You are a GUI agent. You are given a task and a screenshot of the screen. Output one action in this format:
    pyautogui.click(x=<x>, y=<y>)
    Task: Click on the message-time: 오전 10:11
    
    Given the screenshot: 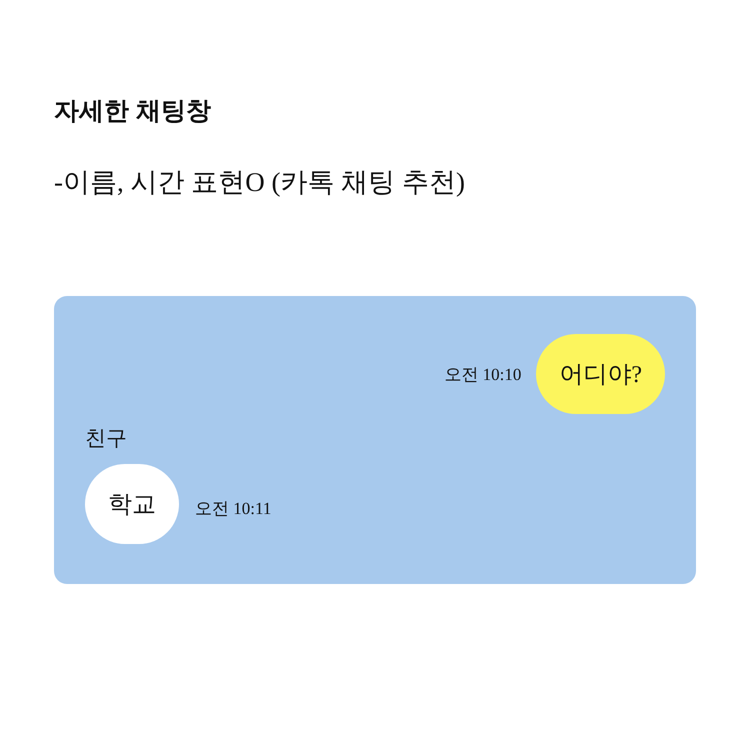 What is the action you would take?
    pyautogui.click(x=233, y=509)
    